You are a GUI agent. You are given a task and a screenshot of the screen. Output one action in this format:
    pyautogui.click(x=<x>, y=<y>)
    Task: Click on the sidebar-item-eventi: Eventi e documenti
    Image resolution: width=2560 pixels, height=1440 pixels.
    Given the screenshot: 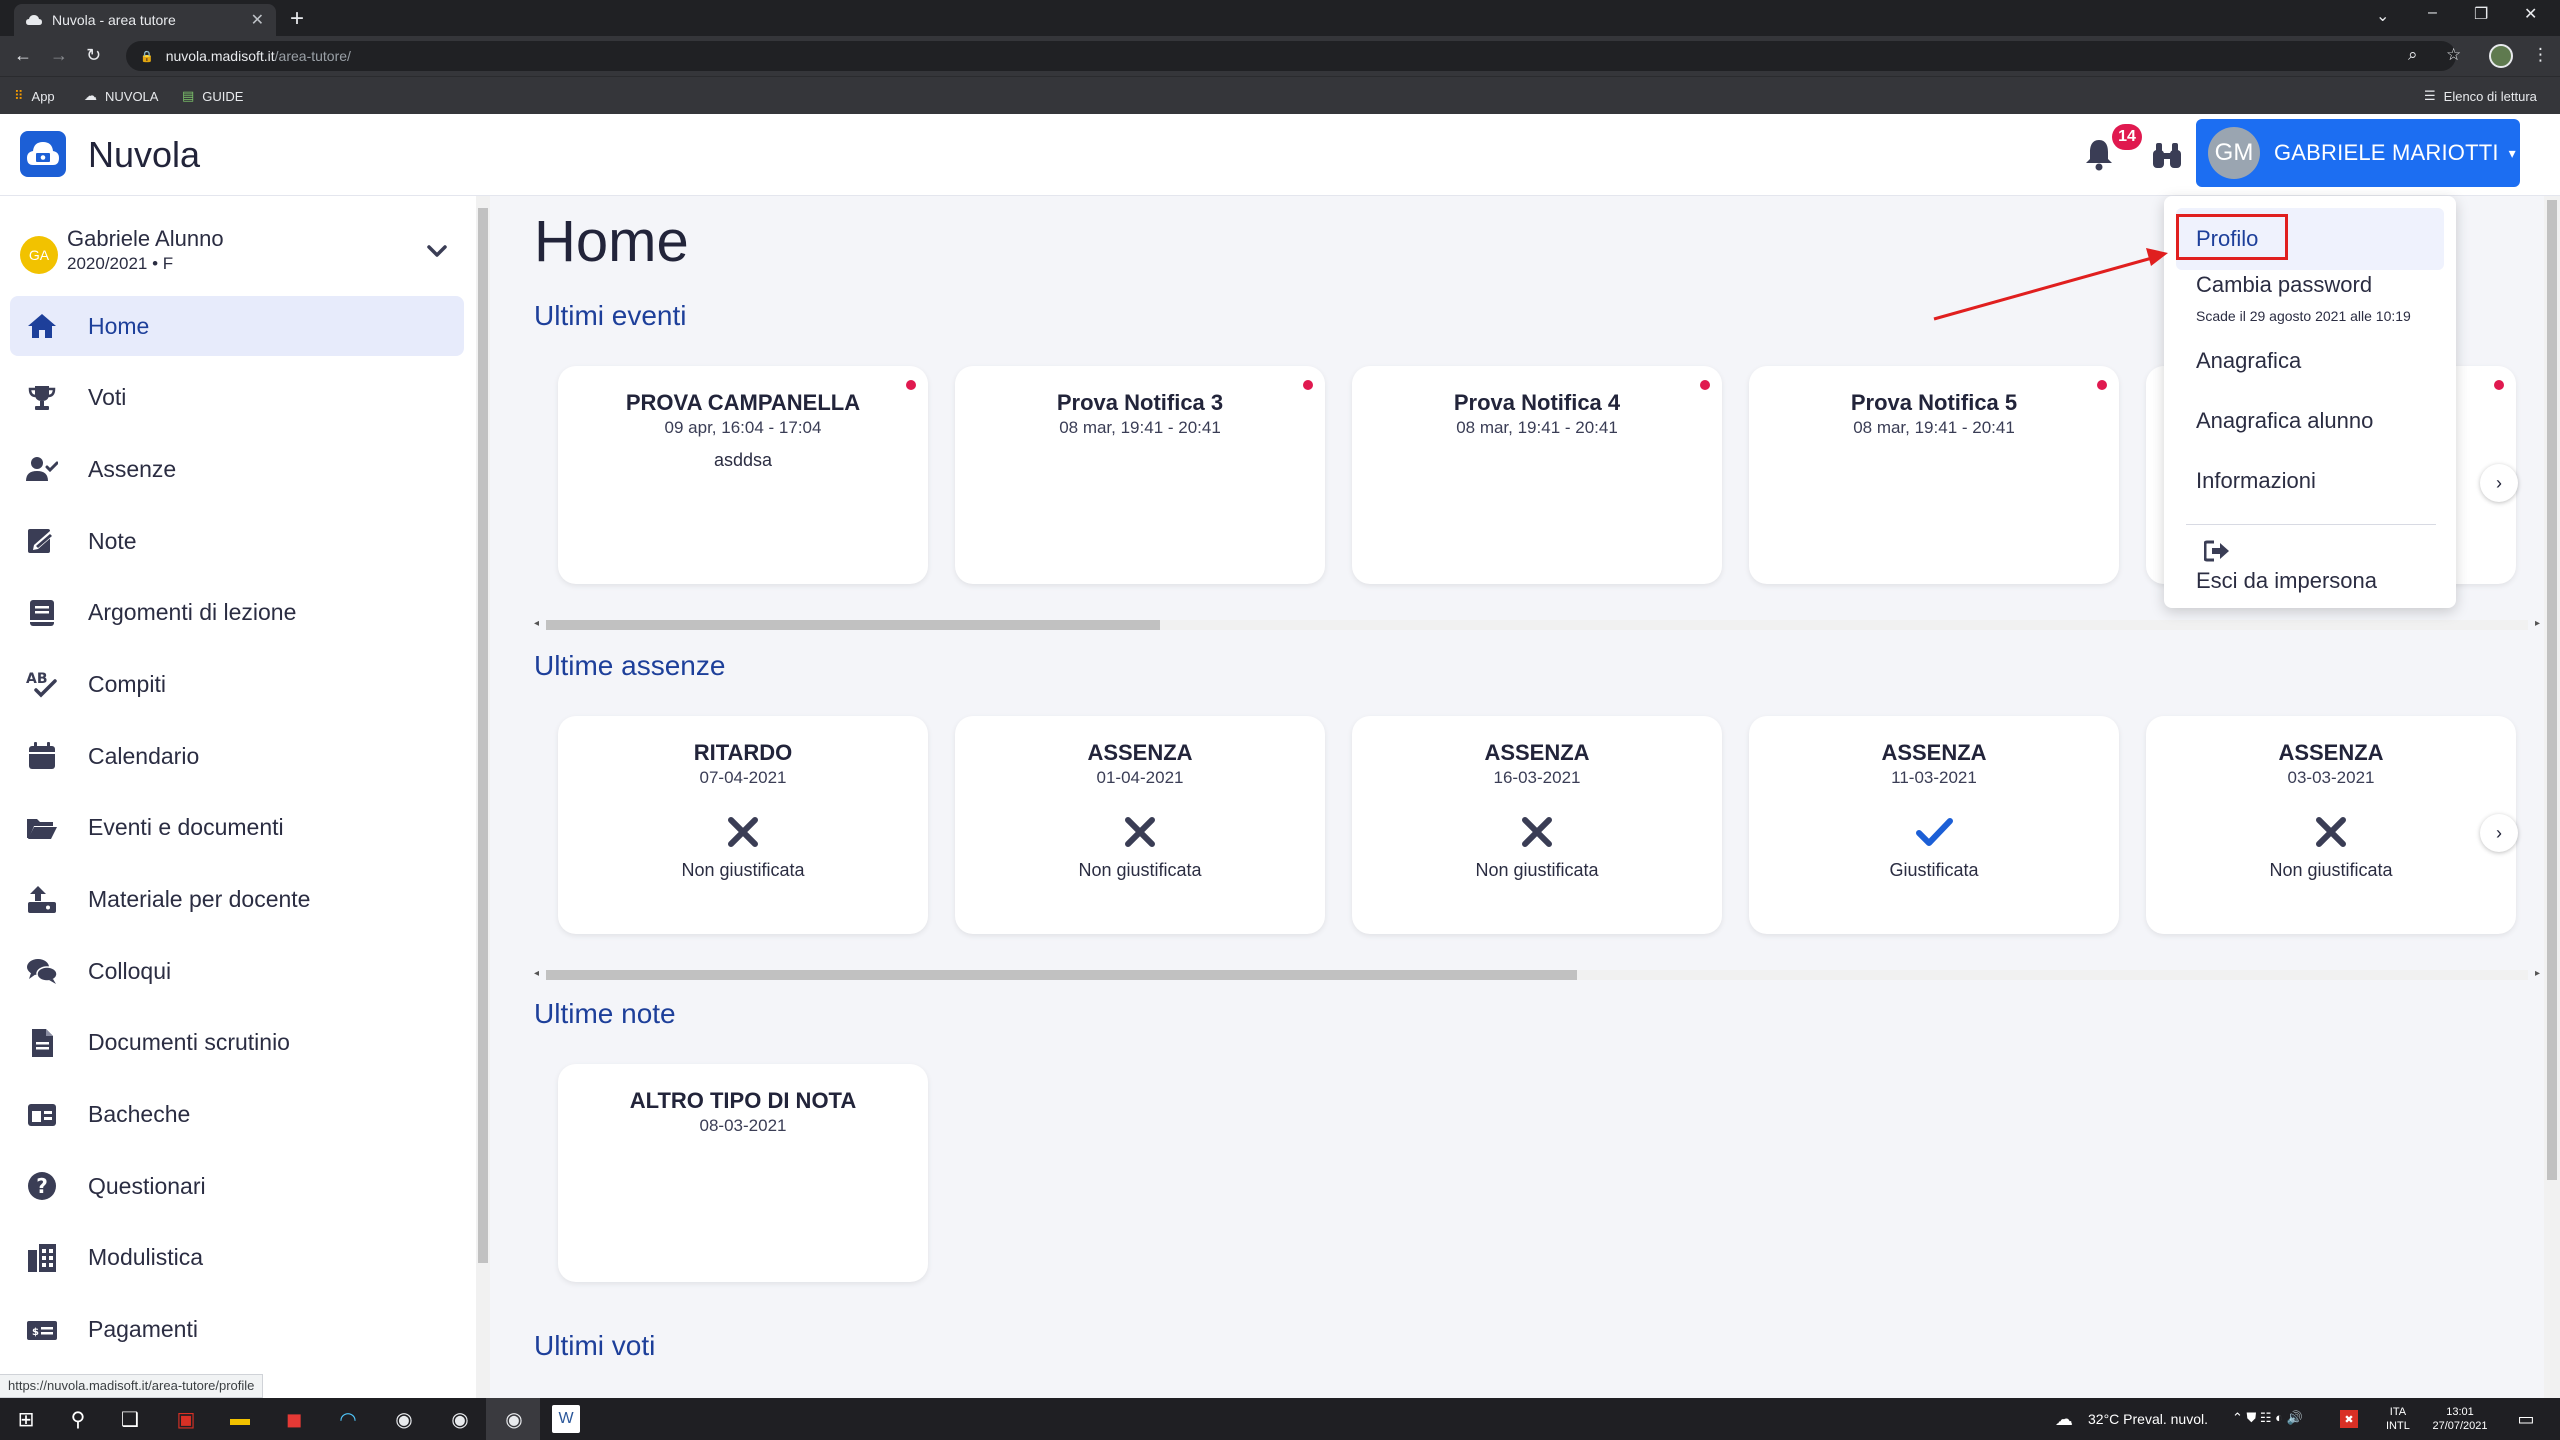 What is the action you would take?
    pyautogui.click(x=237, y=828)
    